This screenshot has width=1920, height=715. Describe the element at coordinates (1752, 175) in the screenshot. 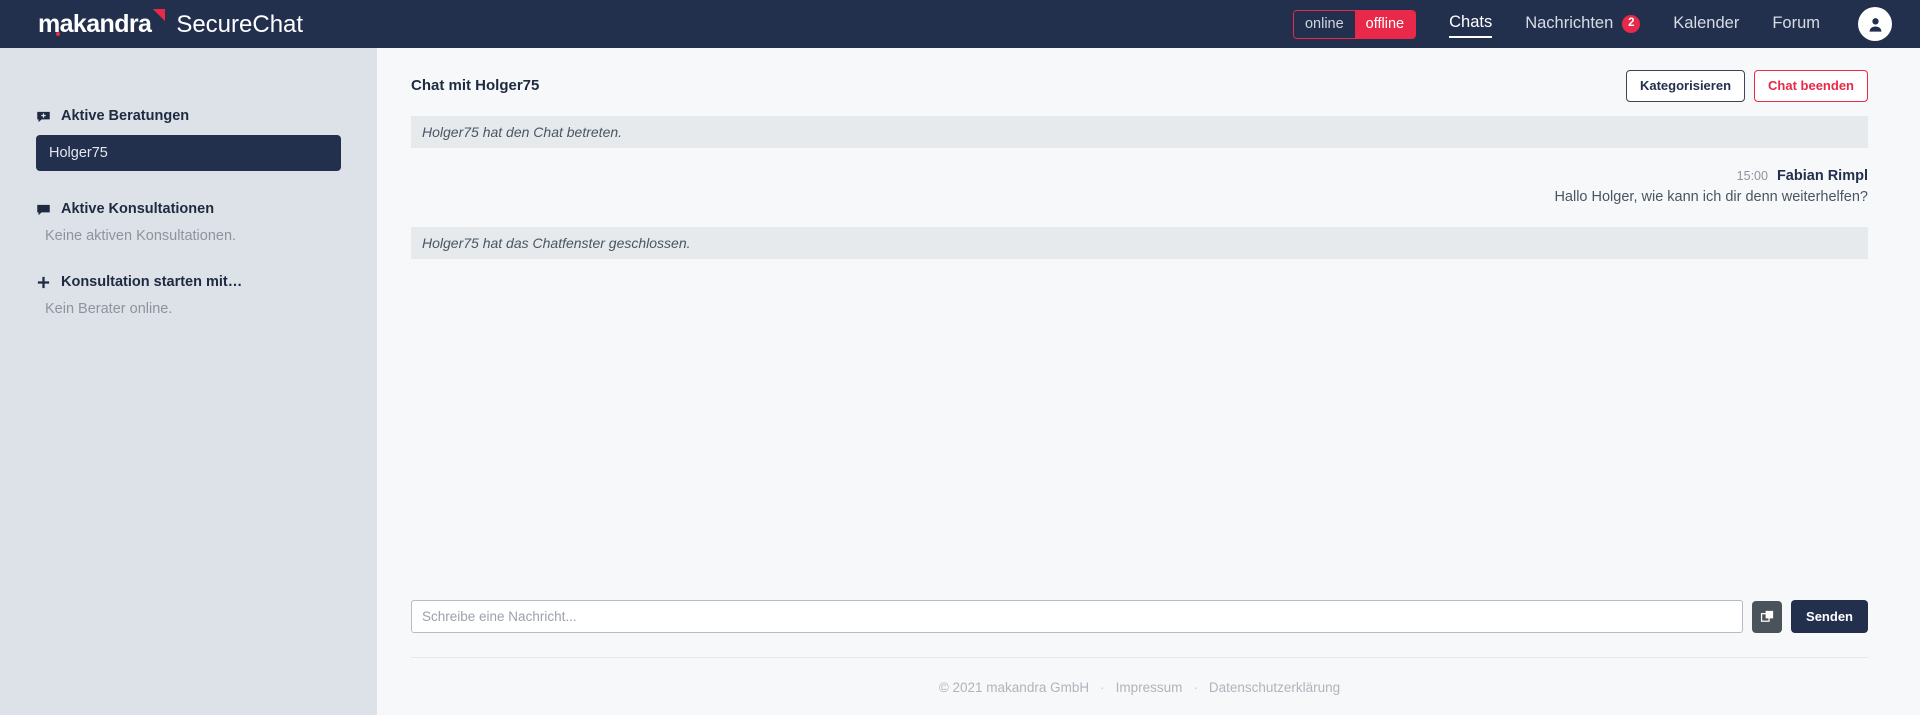

I see `message-timestamp: 15:00` at that location.